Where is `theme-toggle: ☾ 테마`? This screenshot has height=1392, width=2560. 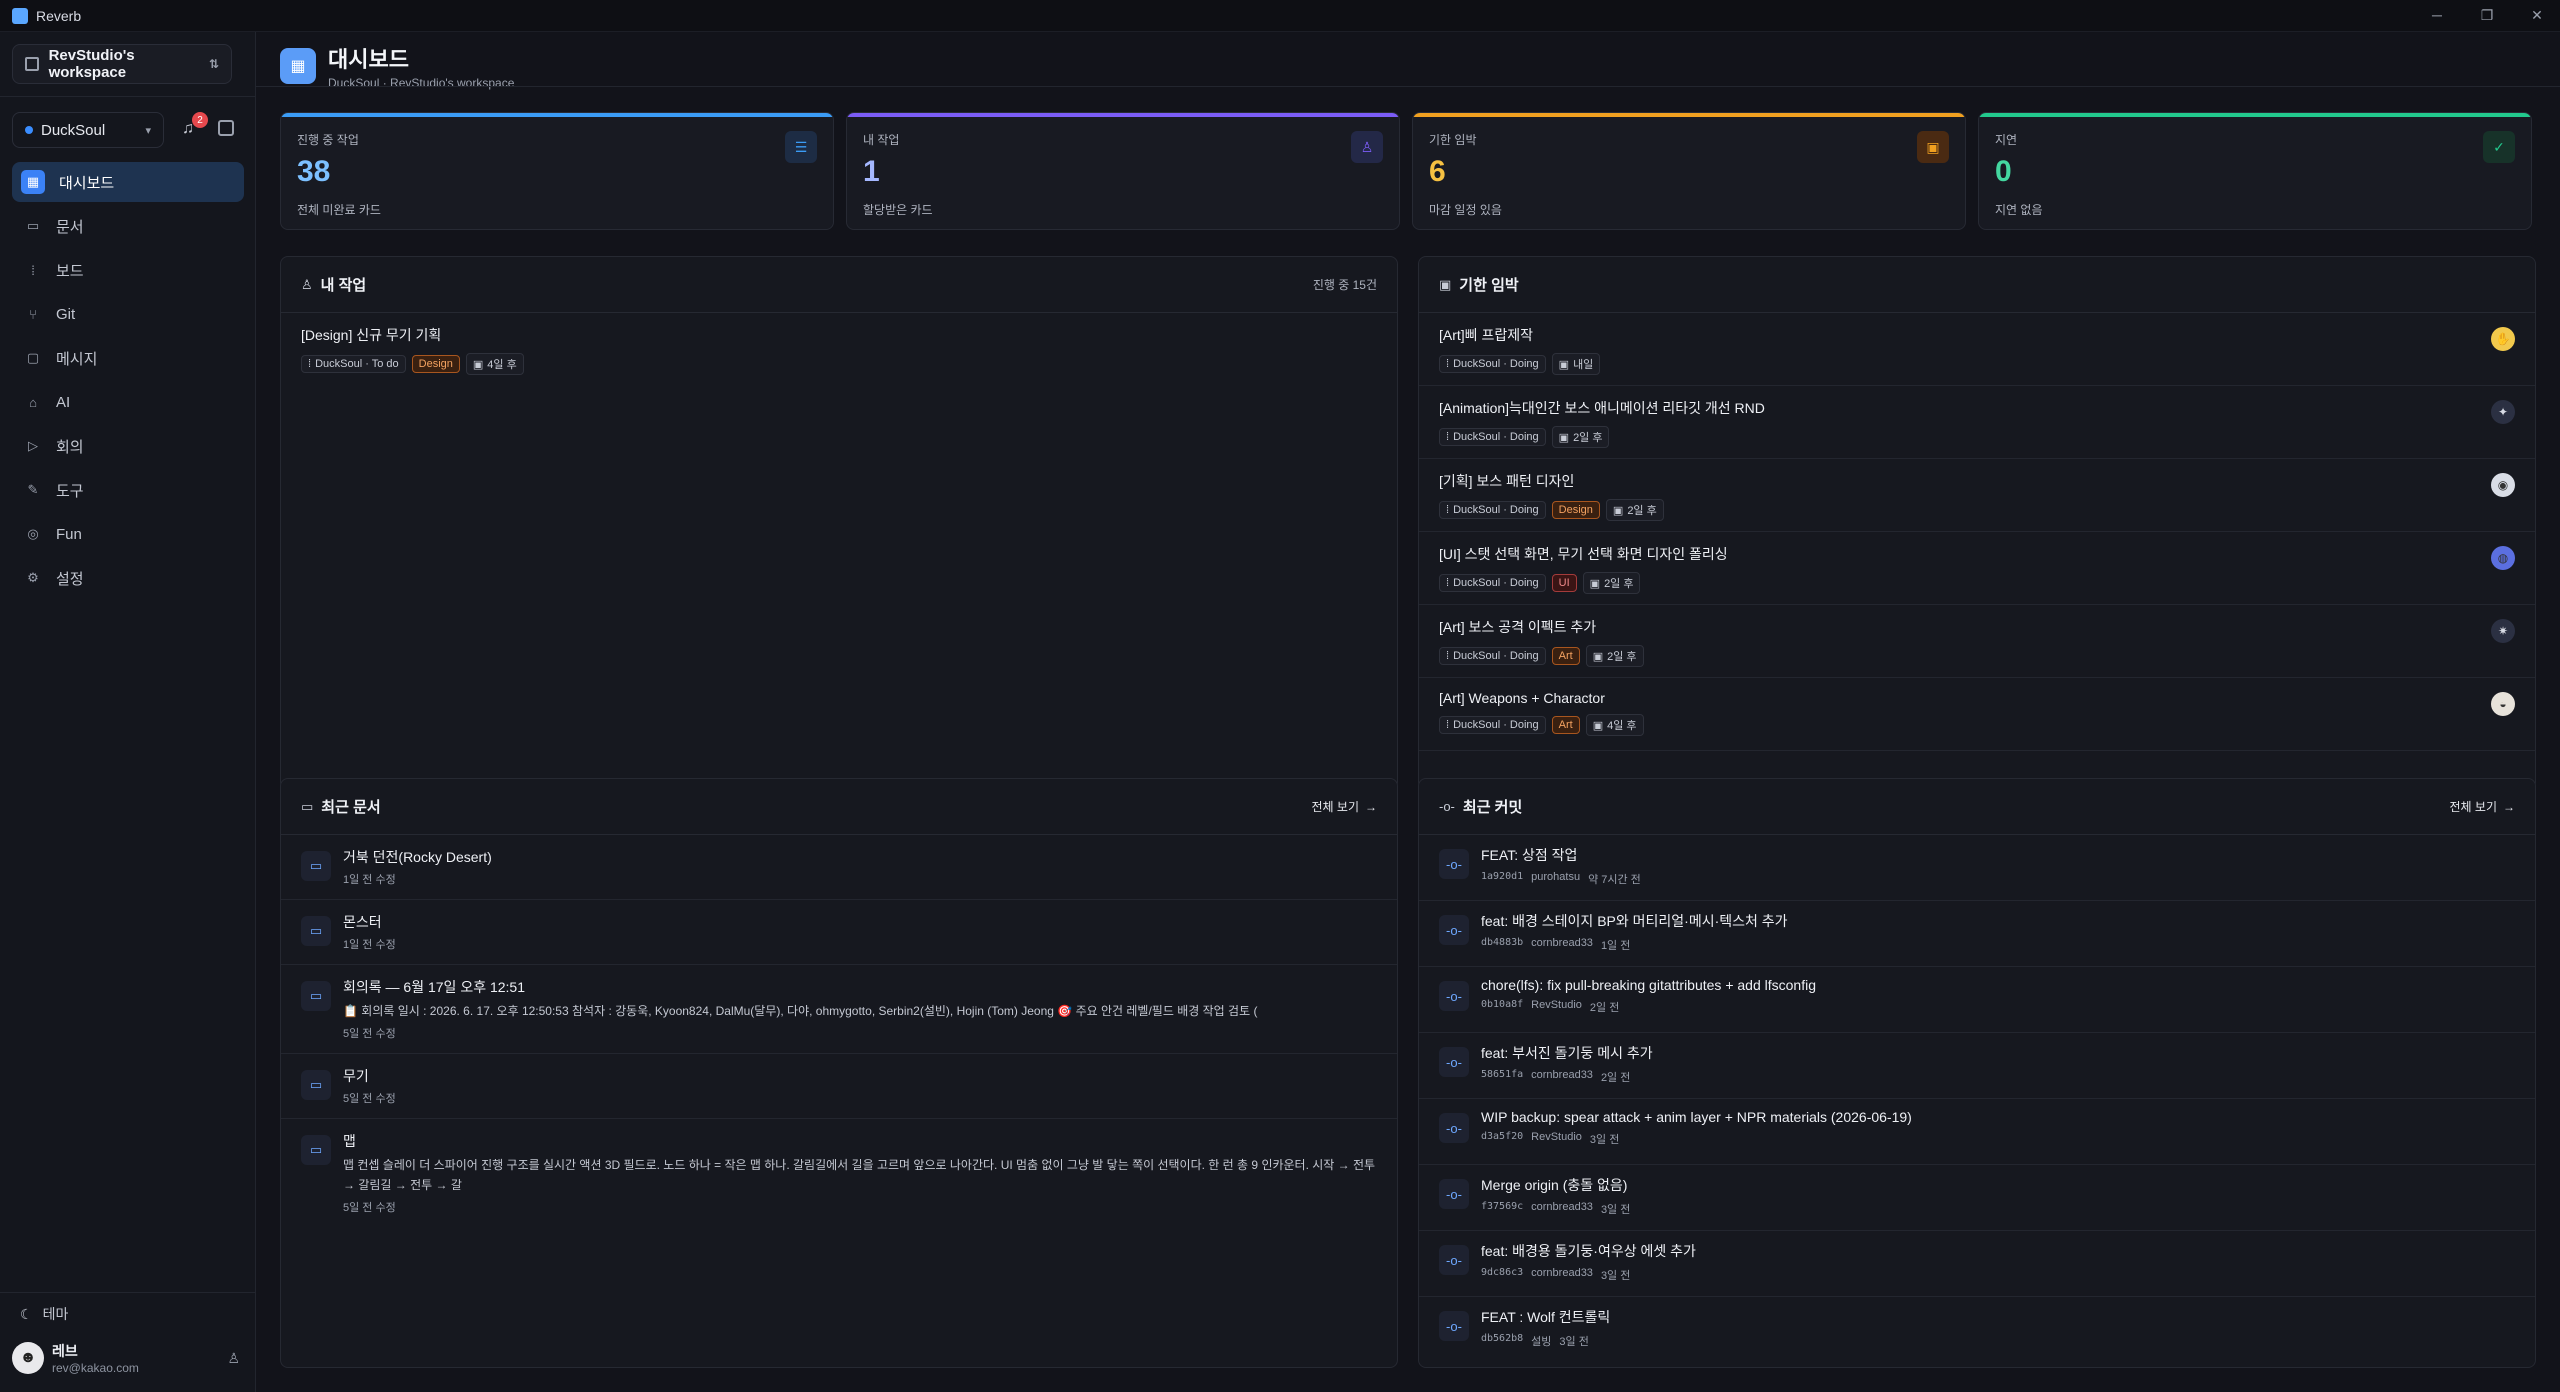 theme-toggle: ☾ 테마 is located at coordinates (44, 1314).